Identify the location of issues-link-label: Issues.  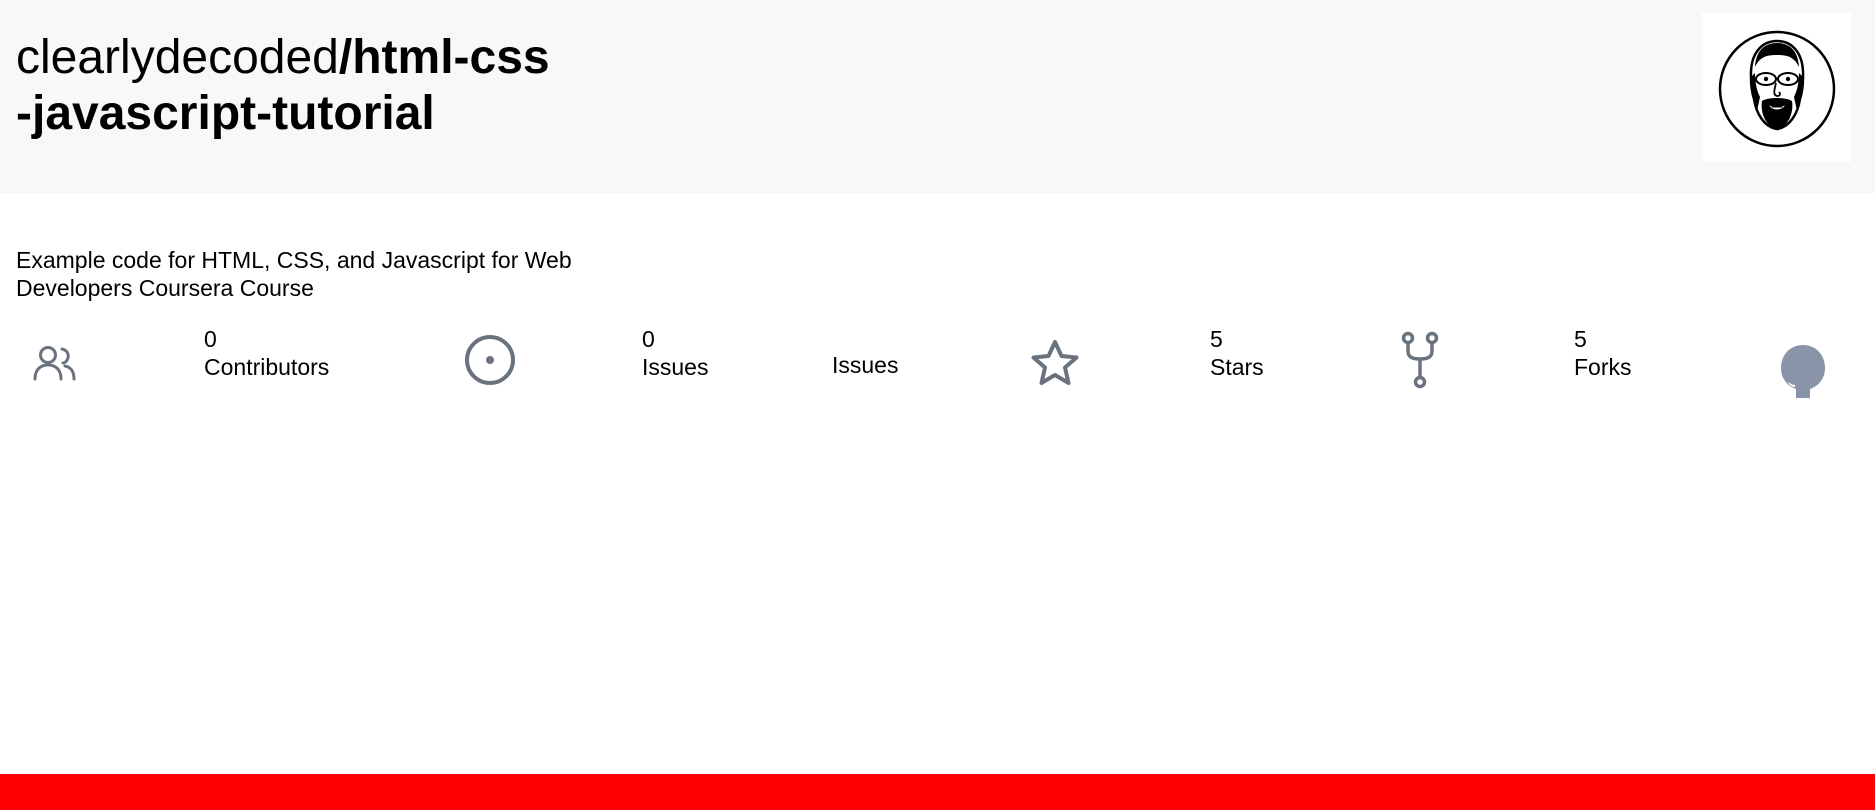
(865, 365).